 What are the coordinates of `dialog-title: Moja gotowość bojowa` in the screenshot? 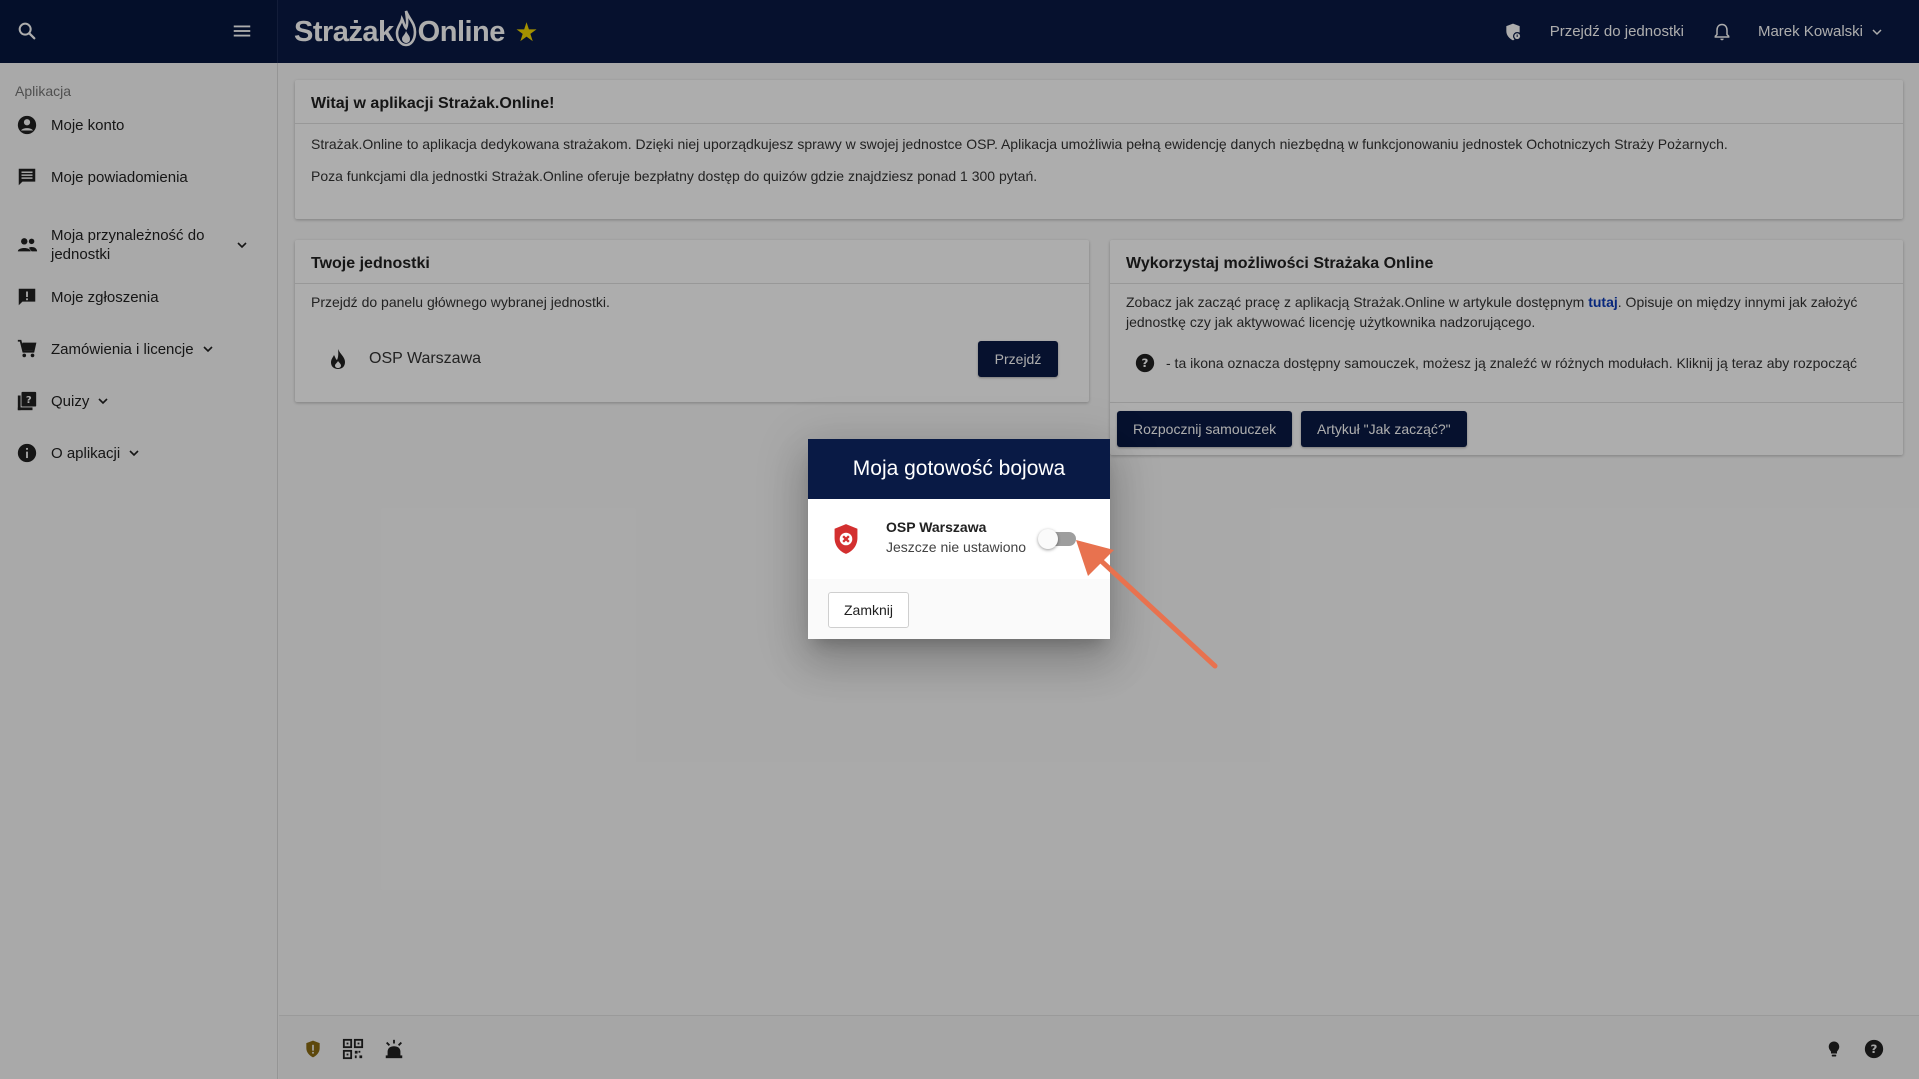 It's located at (959, 469).